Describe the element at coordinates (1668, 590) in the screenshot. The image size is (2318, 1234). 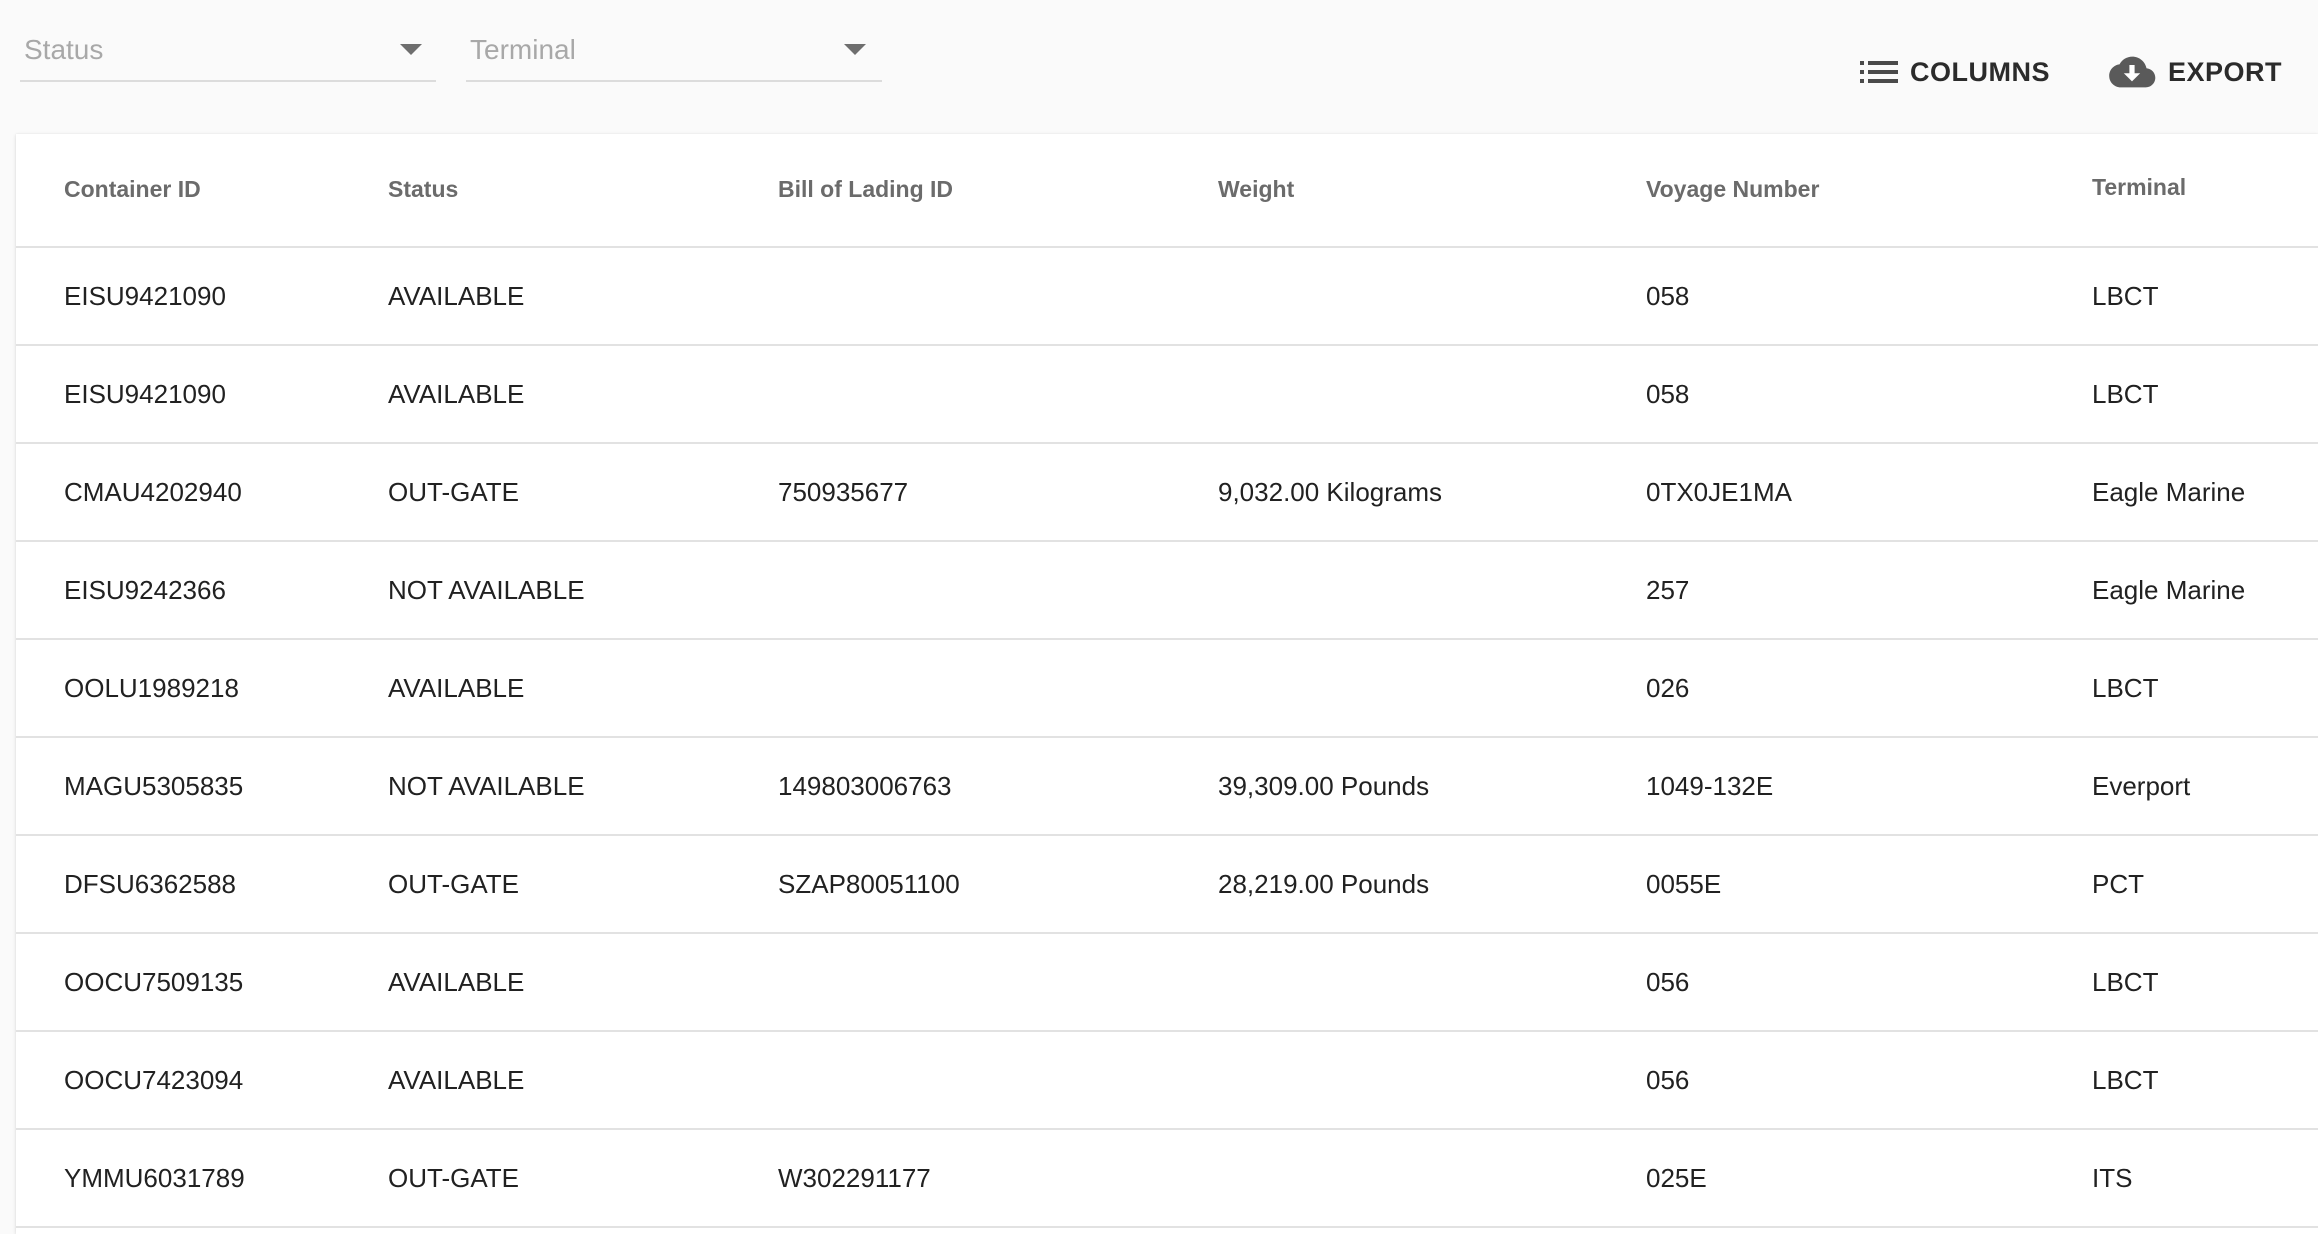
I see `cell-voyage-number: 257` at that location.